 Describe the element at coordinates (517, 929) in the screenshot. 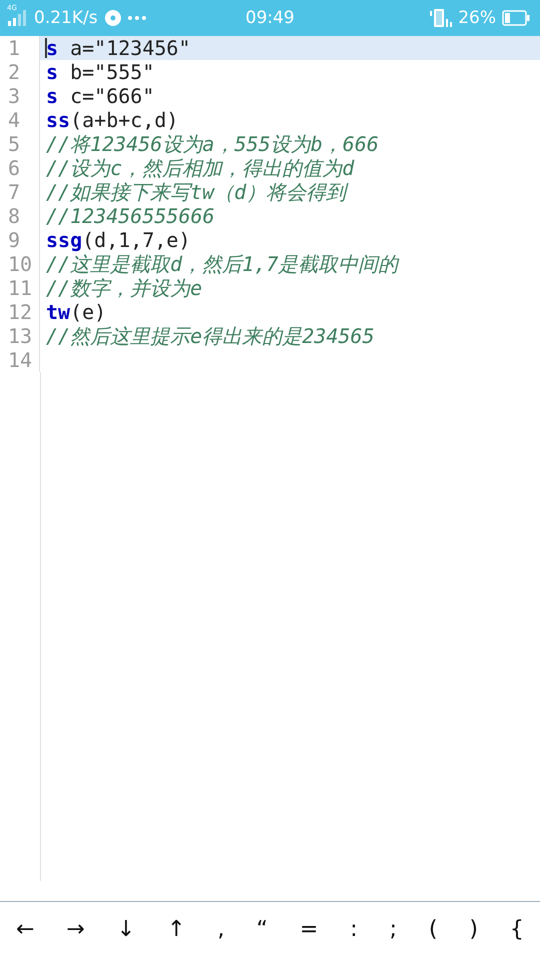

I see `symbol-key: {` at that location.